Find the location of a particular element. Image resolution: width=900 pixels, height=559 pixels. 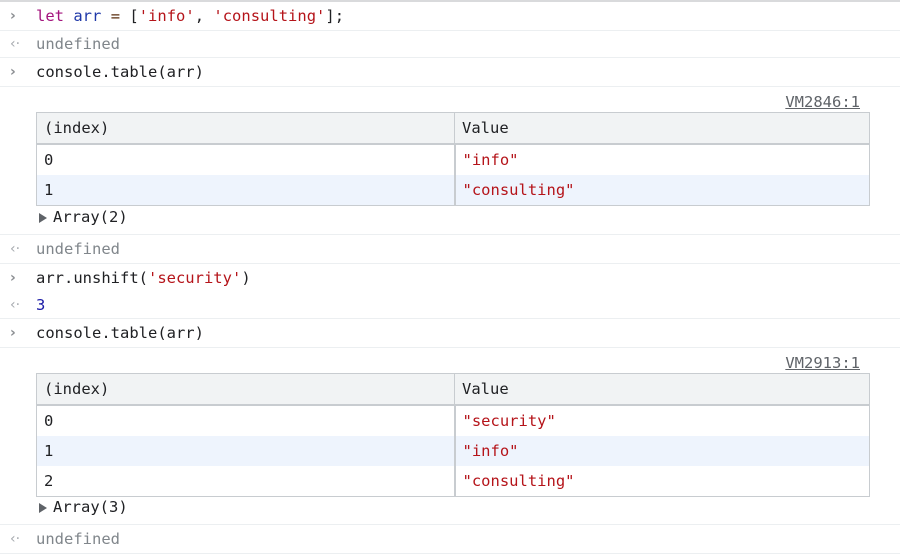

table-row: 2 "consulting" is located at coordinates (453, 481).